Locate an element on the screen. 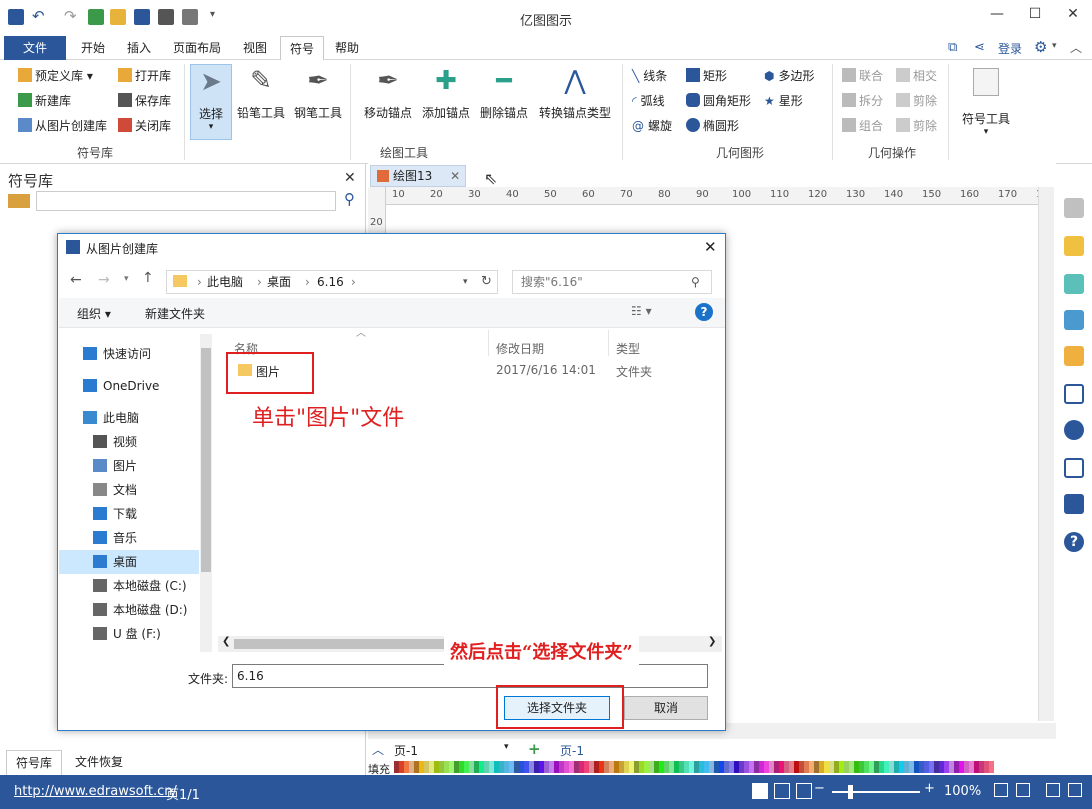  share-screen-icon: ⧉ is located at coordinates (952, 47).